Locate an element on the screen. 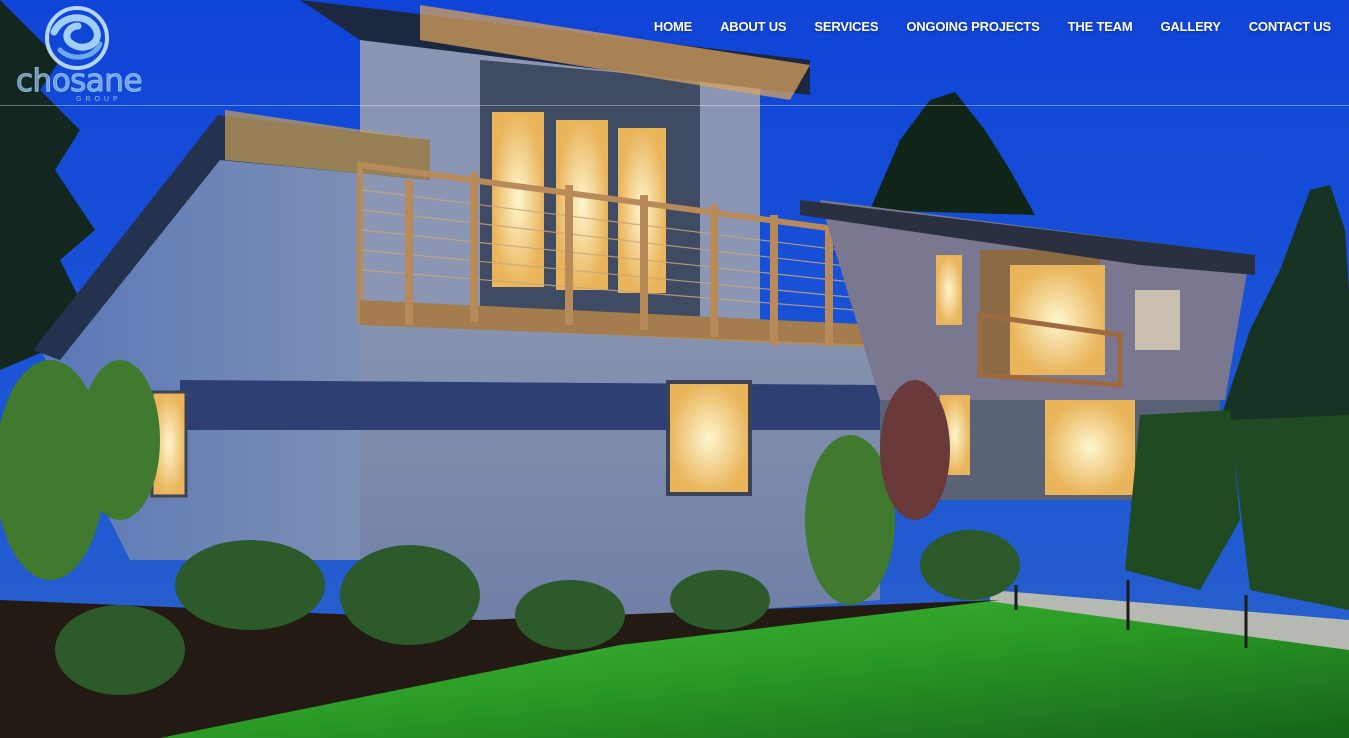 This screenshot has height=738, width=1349. nav-ongoing-projects: ONGOING PROJECTS is located at coordinates (972, 27).